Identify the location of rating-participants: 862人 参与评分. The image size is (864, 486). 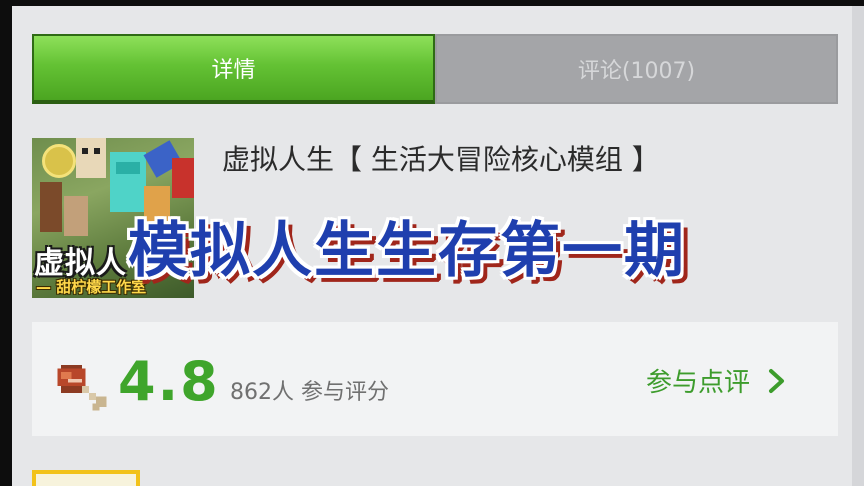
(309, 392).